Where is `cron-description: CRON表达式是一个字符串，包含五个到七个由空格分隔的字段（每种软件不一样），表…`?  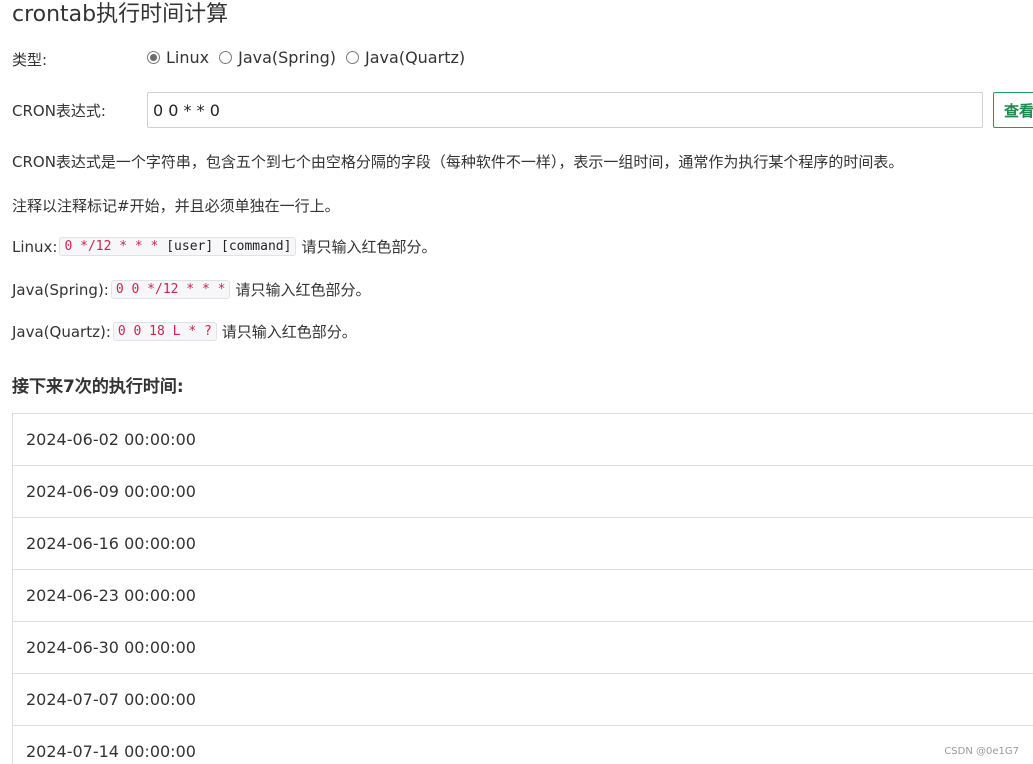
cron-description: CRON表达式是一个字符串，包含五个到七个由空格分隔的字段（每种软件不一样），表… is located at coordinates (458, 162).